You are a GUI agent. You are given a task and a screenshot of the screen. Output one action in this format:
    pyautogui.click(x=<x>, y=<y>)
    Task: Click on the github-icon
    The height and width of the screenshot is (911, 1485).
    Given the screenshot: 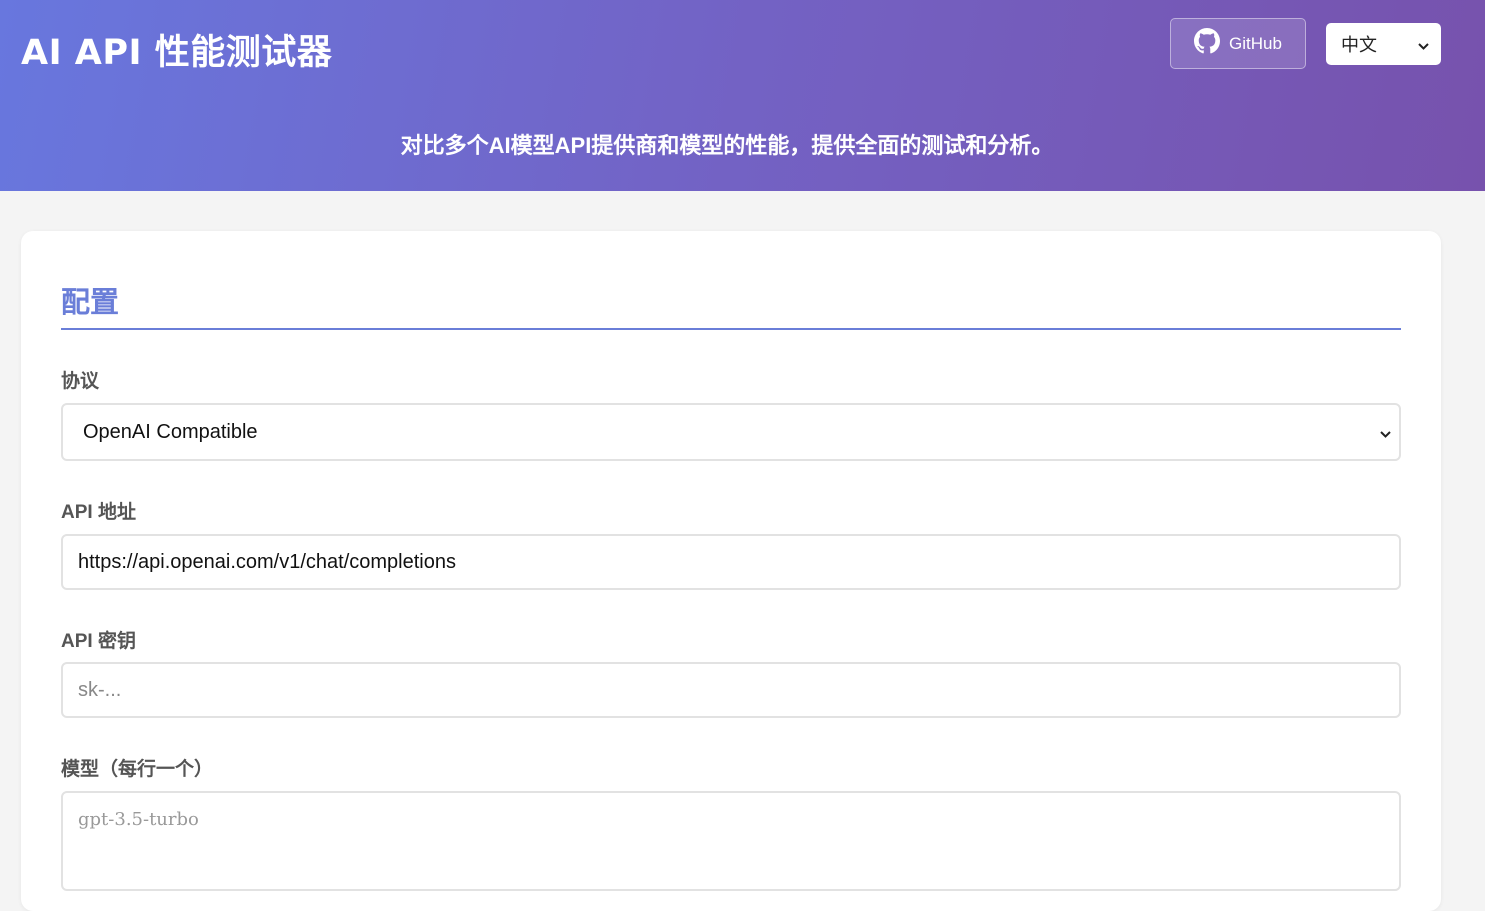 What is the action you would take?
    pyautogui.click(x=1207, y=43)
    